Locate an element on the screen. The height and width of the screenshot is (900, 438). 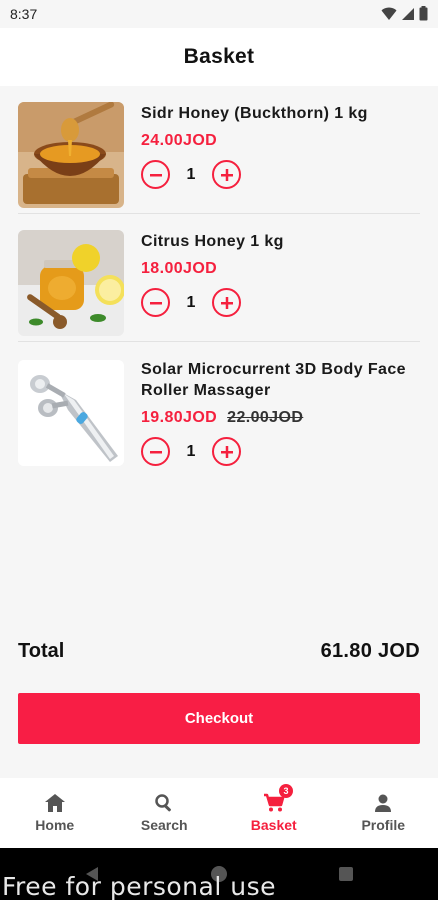
person-icon is located at coordinates (383, 803).